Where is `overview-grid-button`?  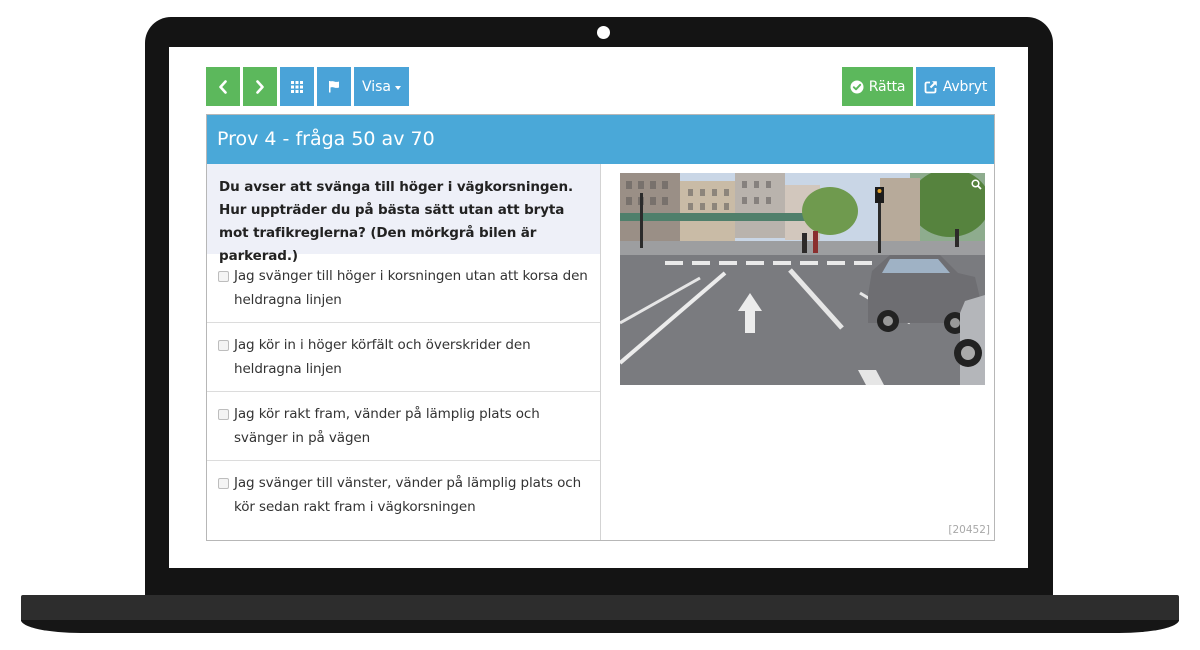
overview-grid-button is located at coordinates (297, 86).